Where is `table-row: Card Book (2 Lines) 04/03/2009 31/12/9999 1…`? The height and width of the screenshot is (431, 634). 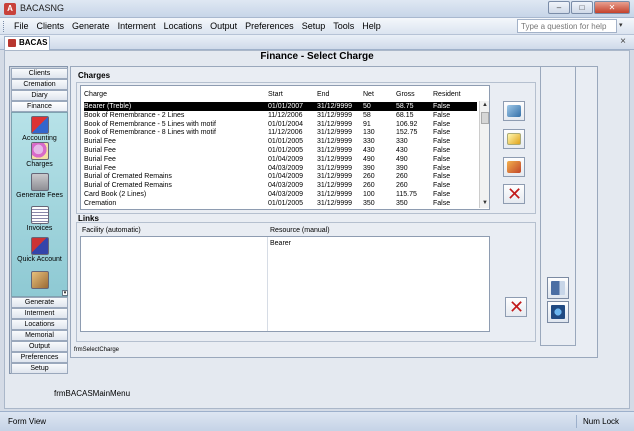 table-row: Card Book (2 Lines) 04/03/2009 31/12/9999 1… is located at coordinates (280, 194).